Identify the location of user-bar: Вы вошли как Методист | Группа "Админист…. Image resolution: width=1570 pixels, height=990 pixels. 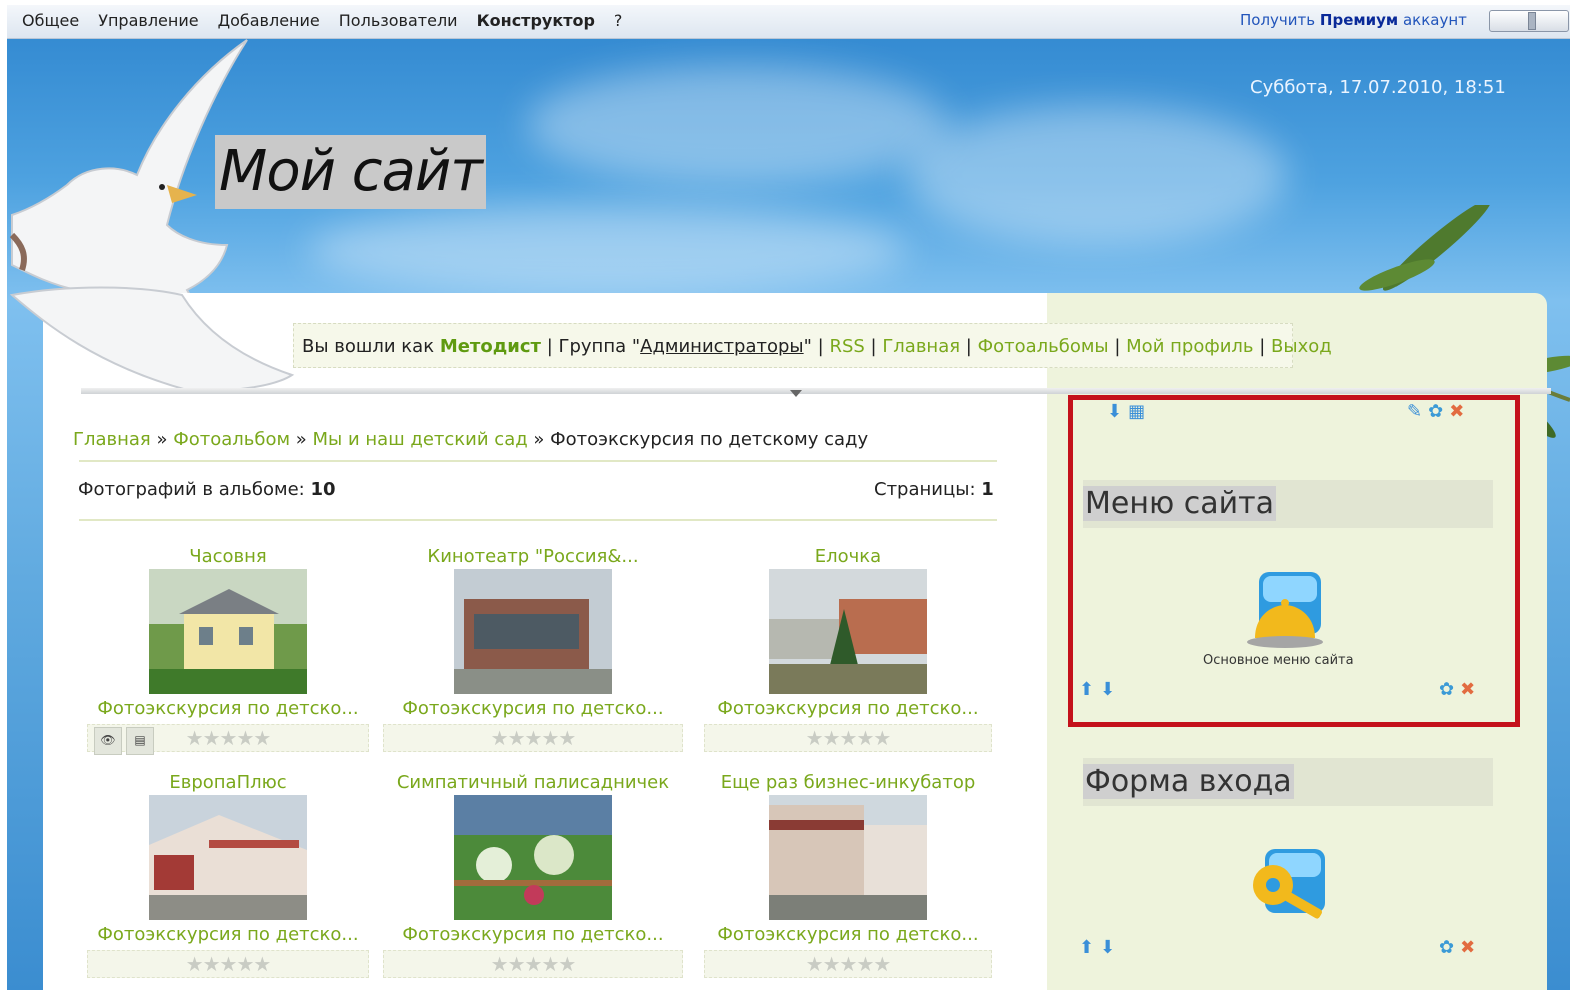
(812, 345).